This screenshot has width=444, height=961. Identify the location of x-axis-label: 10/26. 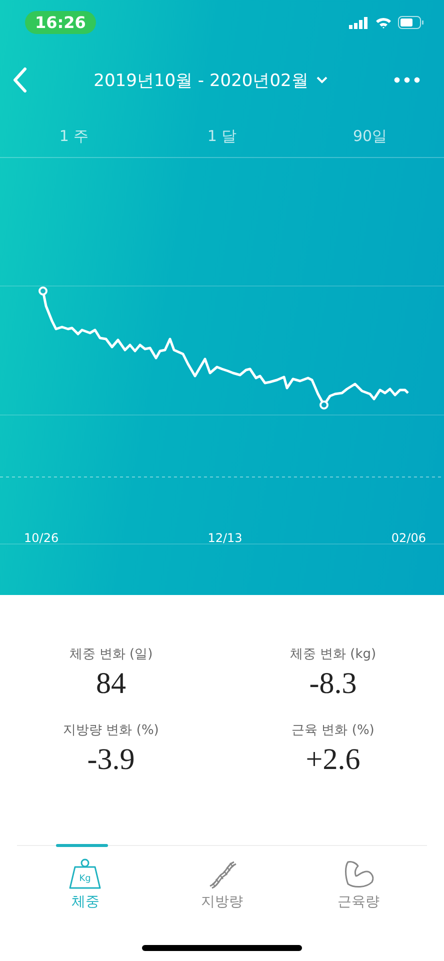
(41, 538).